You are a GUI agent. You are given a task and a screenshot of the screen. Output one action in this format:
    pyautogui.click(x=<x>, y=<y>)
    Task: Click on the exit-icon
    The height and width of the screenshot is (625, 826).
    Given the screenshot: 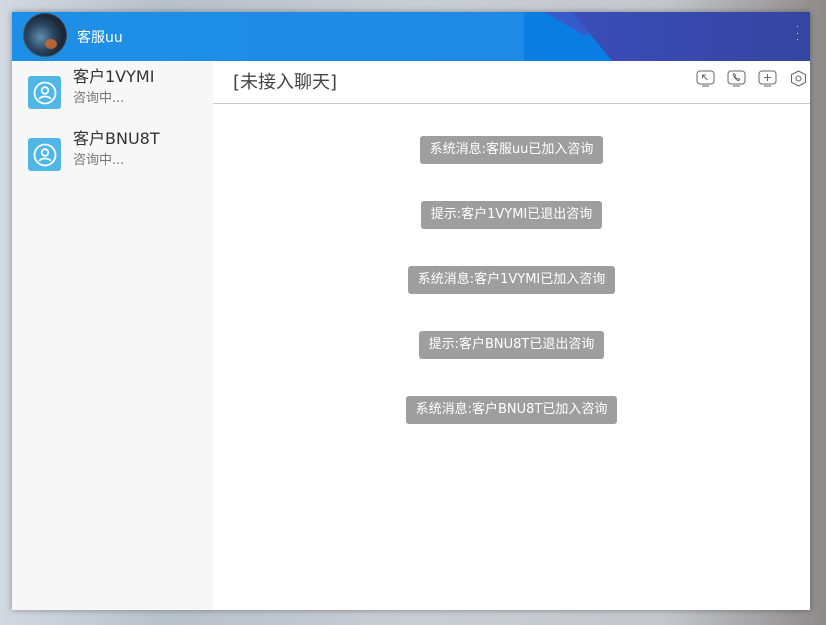 What is the action you would take?
    pyautogui.click(x=705, y=78)
    